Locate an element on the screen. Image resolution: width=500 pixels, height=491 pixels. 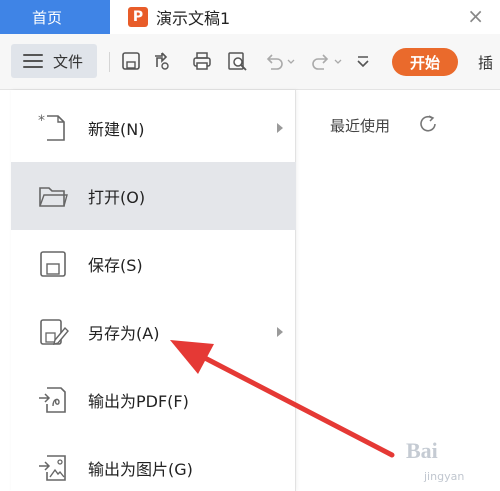
save-as-cloud-icon is located at coordinates (162, 61).